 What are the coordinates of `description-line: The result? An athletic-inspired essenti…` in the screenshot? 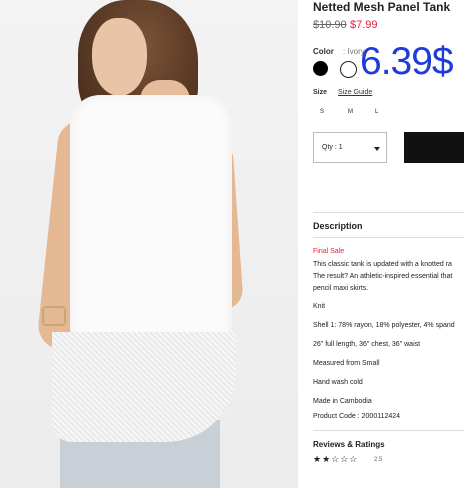 It's located at (383, 276).